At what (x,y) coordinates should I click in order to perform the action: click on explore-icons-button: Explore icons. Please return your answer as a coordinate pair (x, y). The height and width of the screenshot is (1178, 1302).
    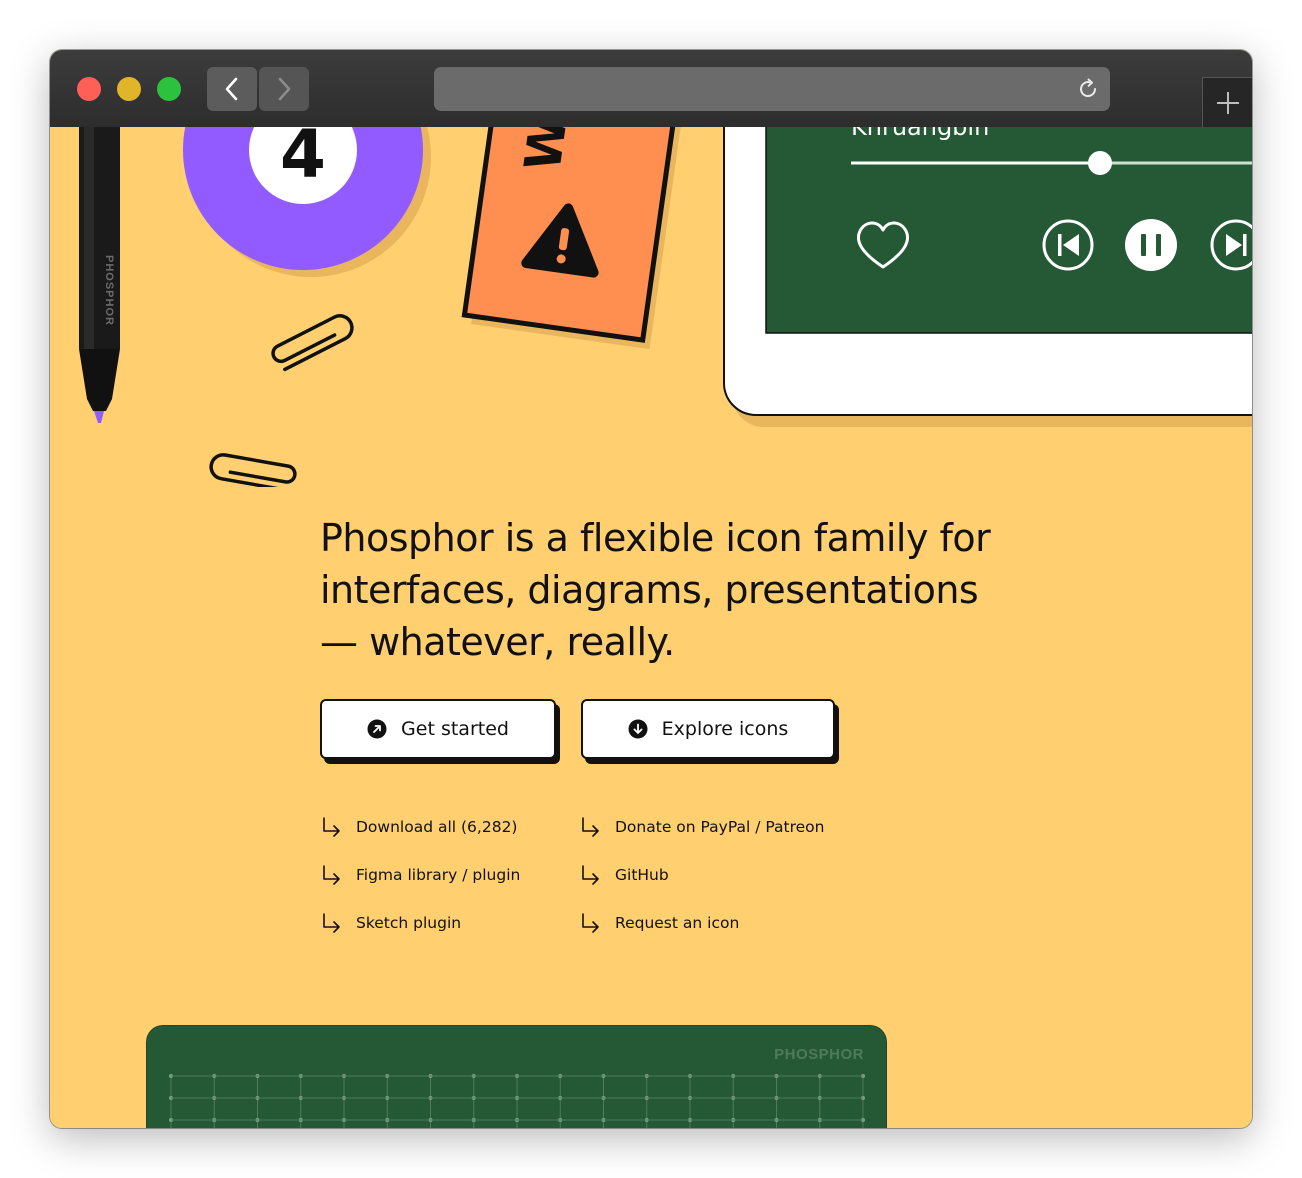
    Looking at the image, I should click on (708, 729).